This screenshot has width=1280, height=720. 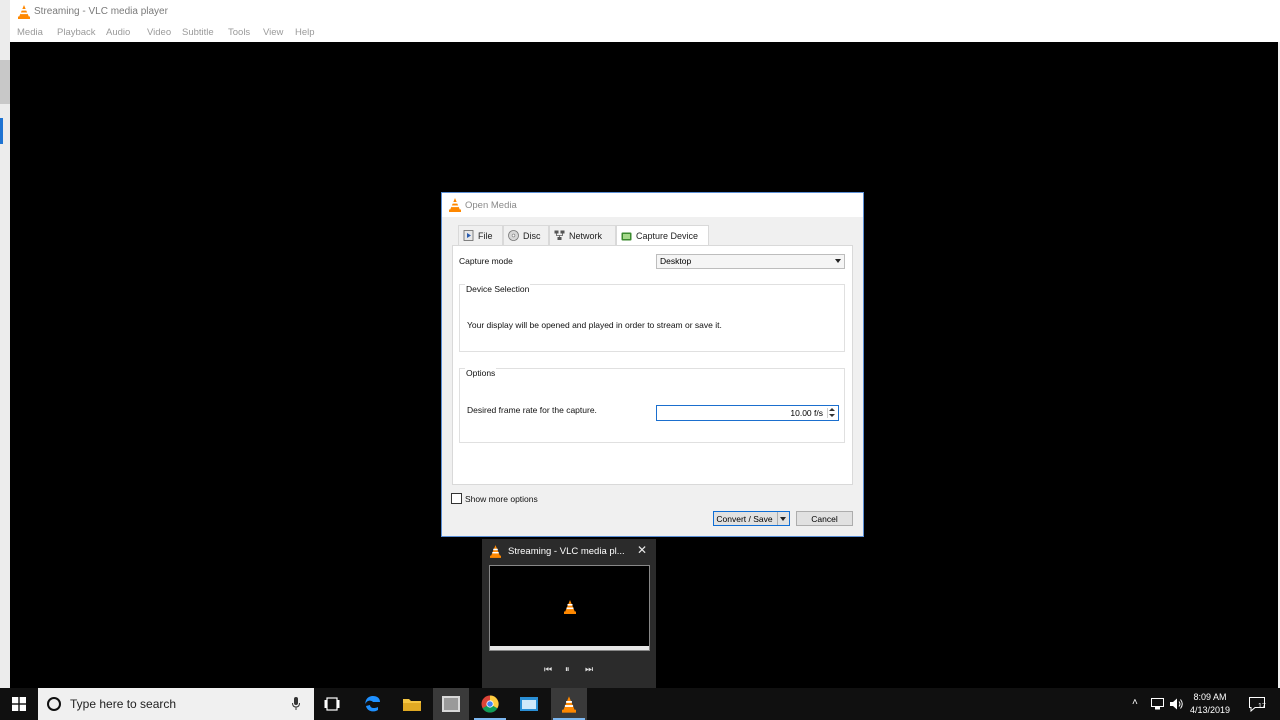 What do you see at coordinates (1135, 702) in the screenshot?
I see `chevron-up-icon: ˄` at bounding box center [1135, 702].